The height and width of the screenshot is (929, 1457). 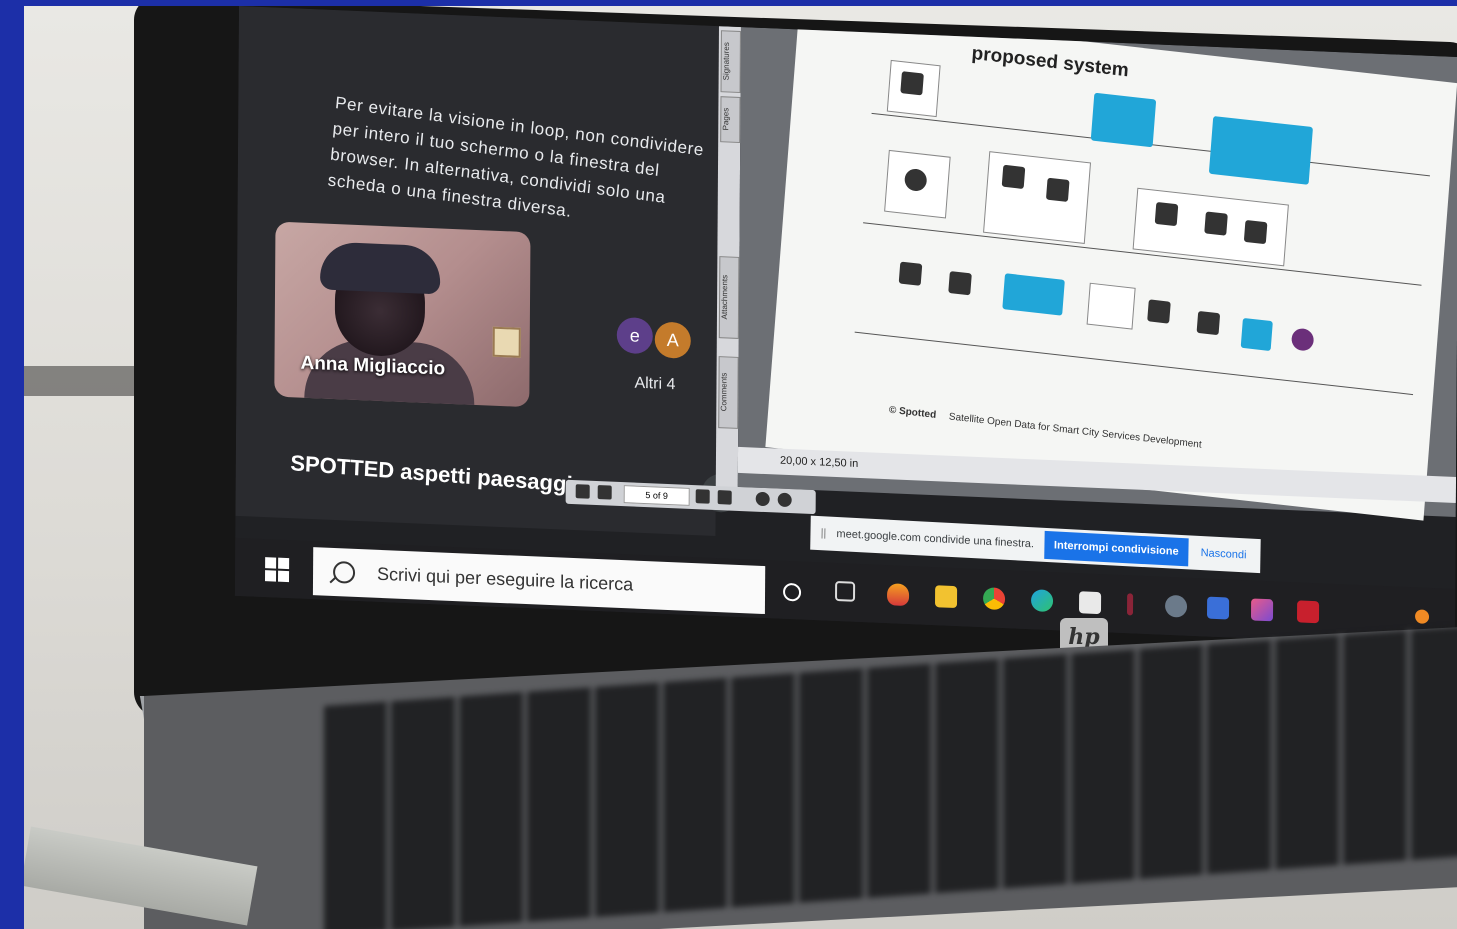 What do you see at coordinates (656, 495) in the screenshot?
I see `page-number-field: 5 of 9` at bounding box center [656, 495].